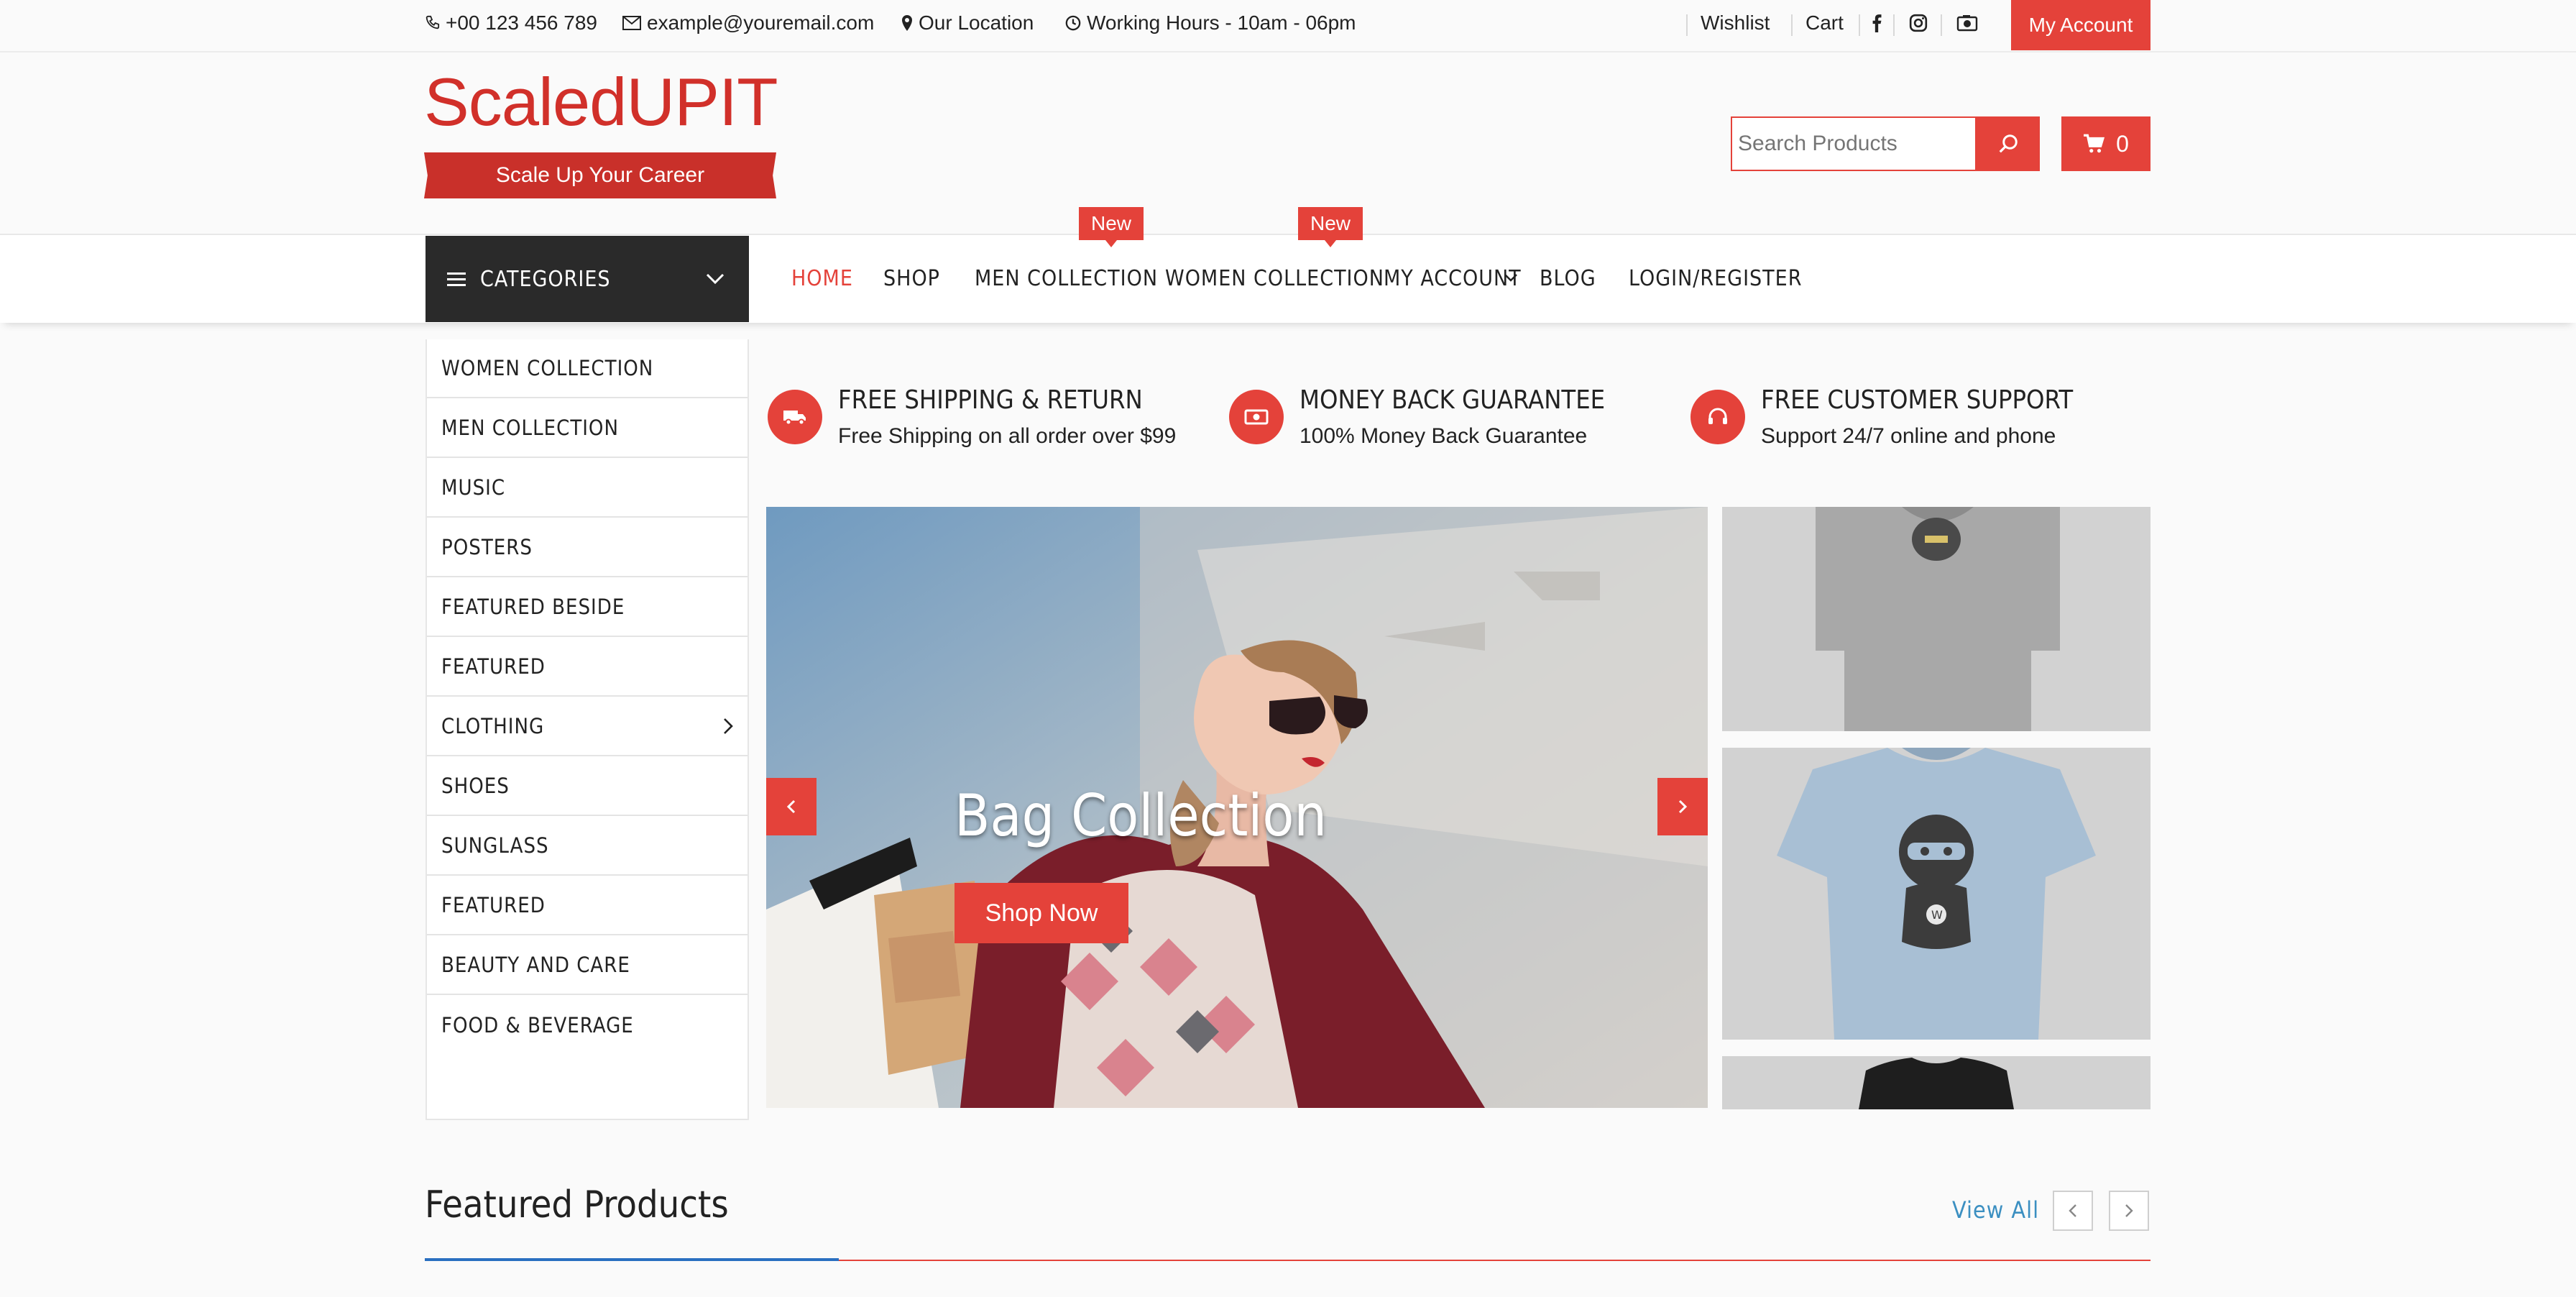  I want to click on instagram-icon, so click(1918, 23).